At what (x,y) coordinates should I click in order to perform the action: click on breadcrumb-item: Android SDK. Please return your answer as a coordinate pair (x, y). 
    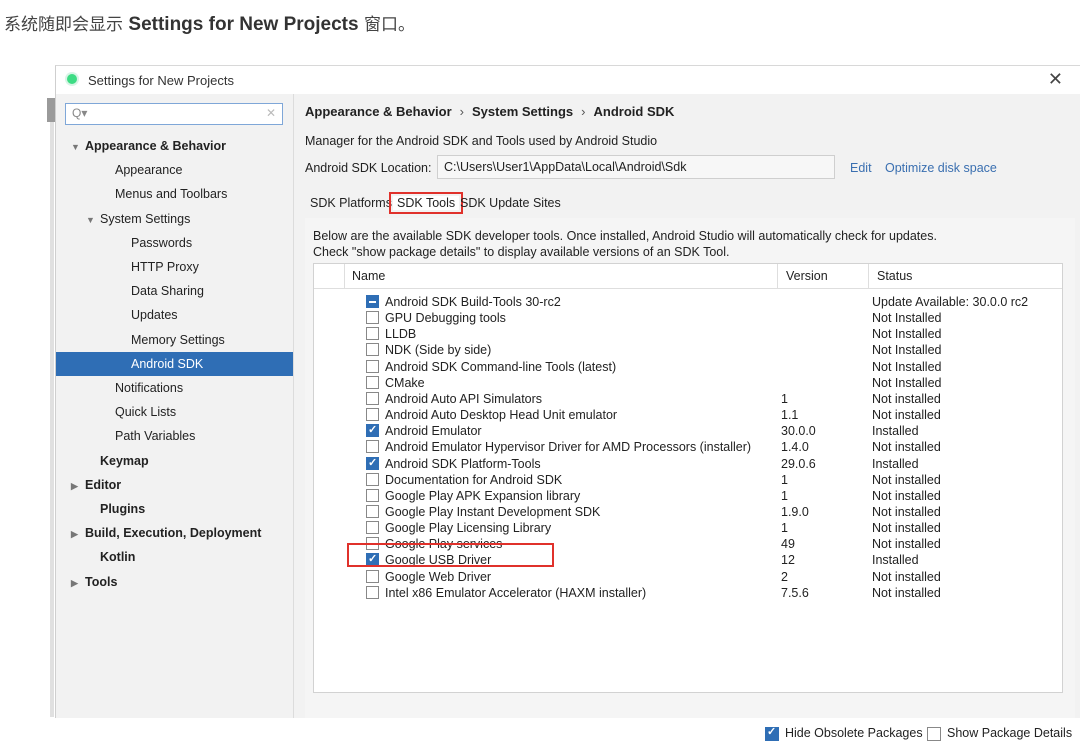
    Looking at the image, I should click on (634, 111).